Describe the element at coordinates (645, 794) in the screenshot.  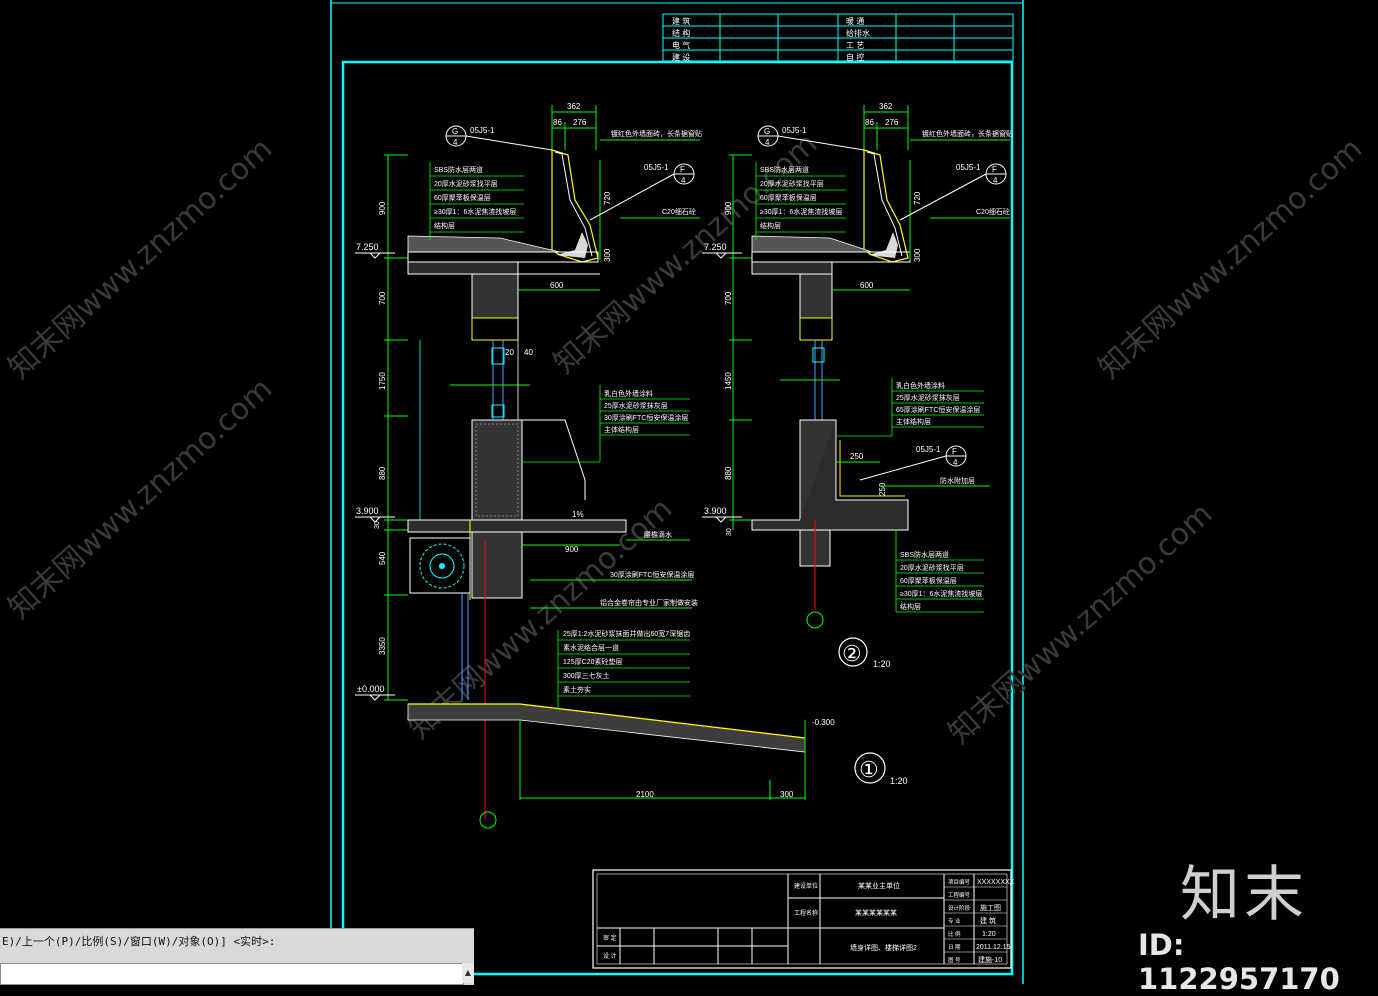
I see `svg-text: 2100` at that location.